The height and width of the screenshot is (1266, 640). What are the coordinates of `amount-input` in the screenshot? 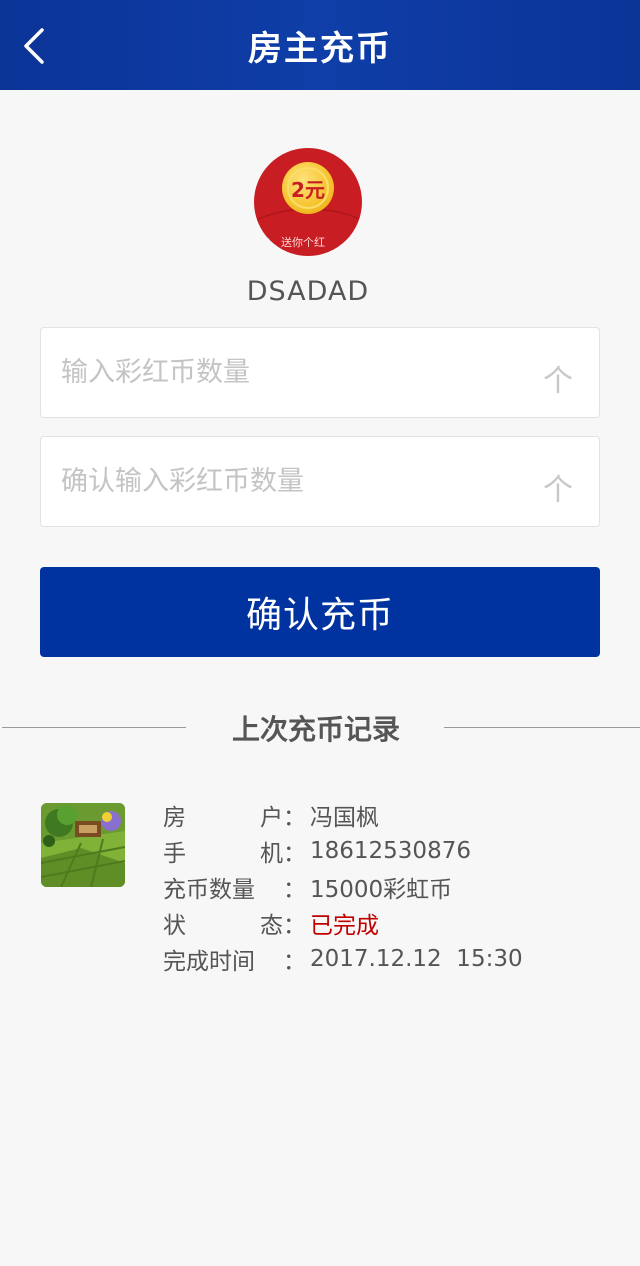 It's located at (296, 372).